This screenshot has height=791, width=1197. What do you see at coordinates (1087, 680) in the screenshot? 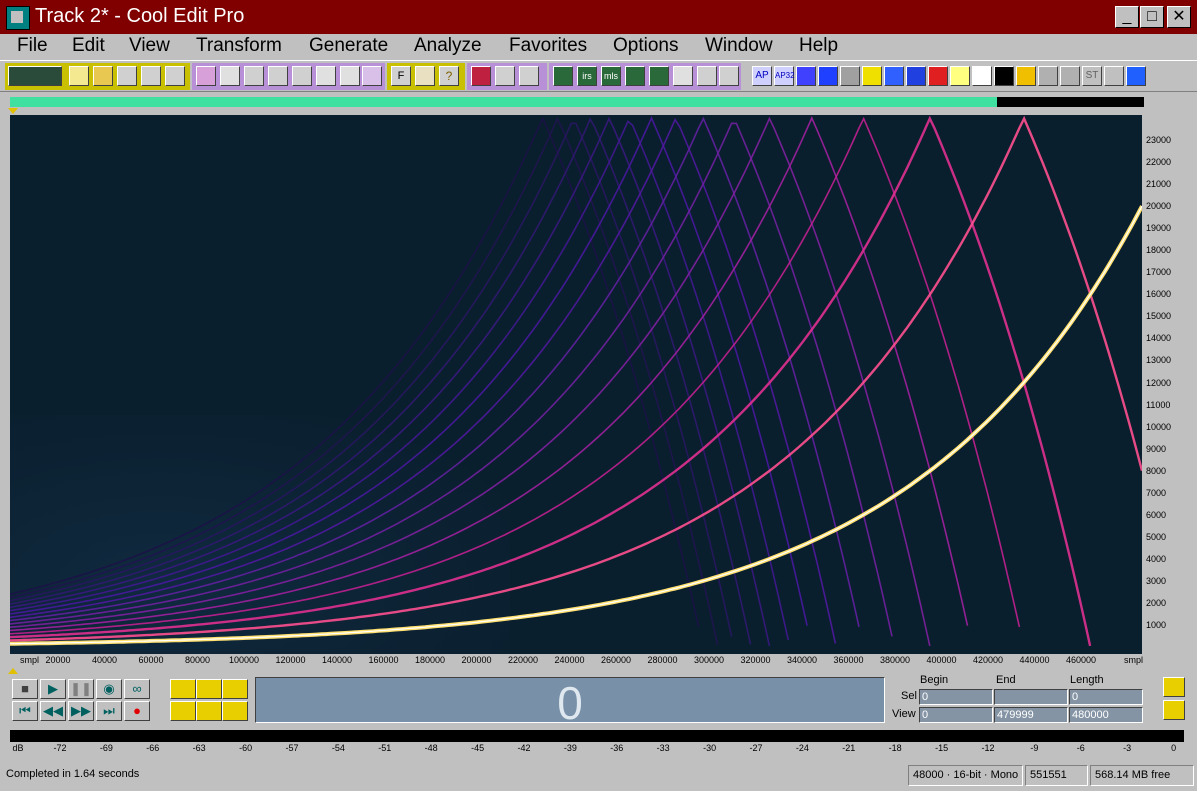
I see `length-header: Length` at bounding box center [1087, 680].